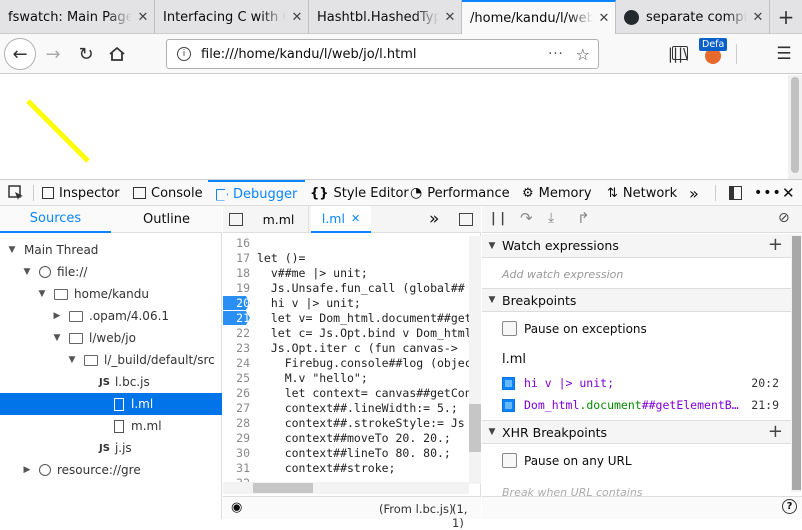 The image size is (802, 530). What do you see at coordinates (236, 288) in the screenshot?
I see `line-number: 19` at bounding box center [236, 288].